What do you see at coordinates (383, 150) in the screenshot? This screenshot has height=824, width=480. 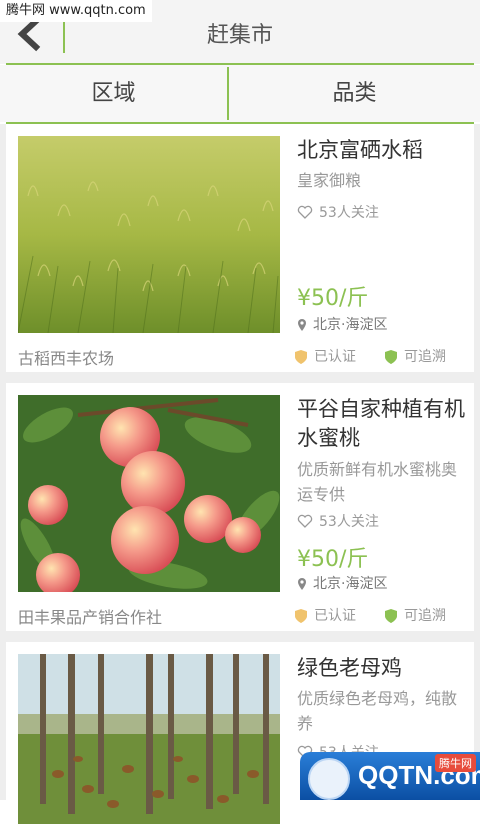 I see `product-title: 北京富硒水稻` at bounding box center [383, 150].